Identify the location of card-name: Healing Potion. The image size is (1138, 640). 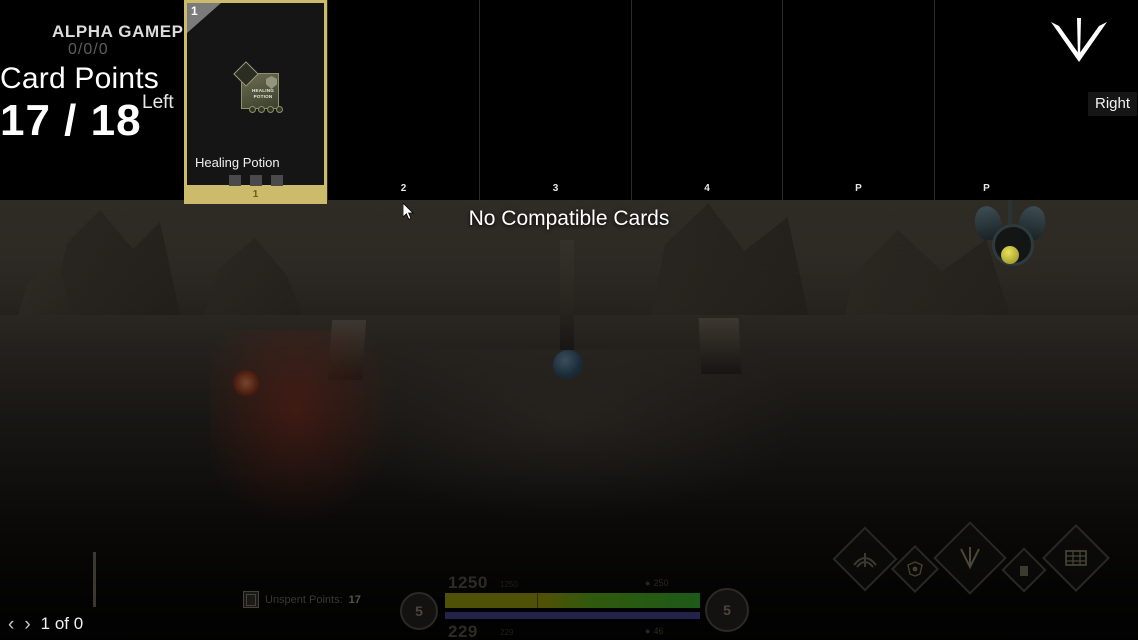
(237, 162).